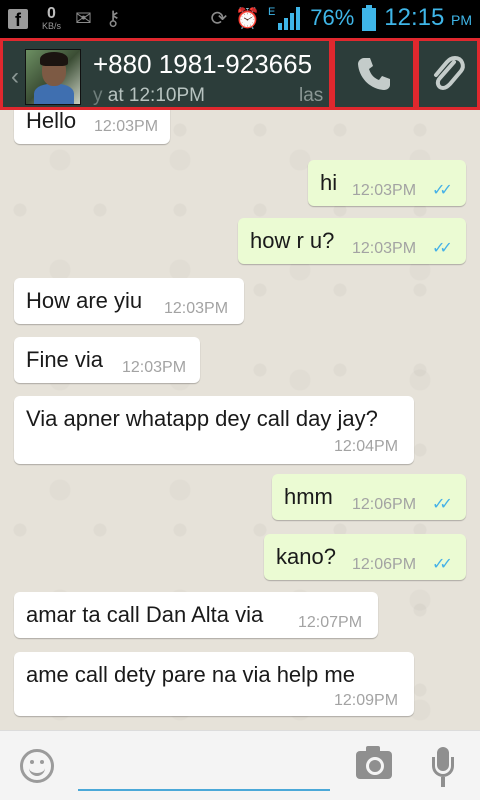 Image resolution: width=480 pixels, height=800 pixels. What do you see at coordinates (332, 17) in the screenshot?
I see `battery-percent: 76%` at bounding box center [332, 17].